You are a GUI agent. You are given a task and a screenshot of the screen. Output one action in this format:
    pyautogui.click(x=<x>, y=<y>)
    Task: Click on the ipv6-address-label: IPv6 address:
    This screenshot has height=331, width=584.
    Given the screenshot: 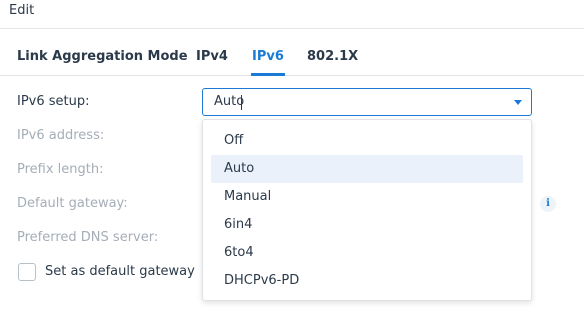 What is the action you would take?
    pyautogui.click(x=61, y=135)
    